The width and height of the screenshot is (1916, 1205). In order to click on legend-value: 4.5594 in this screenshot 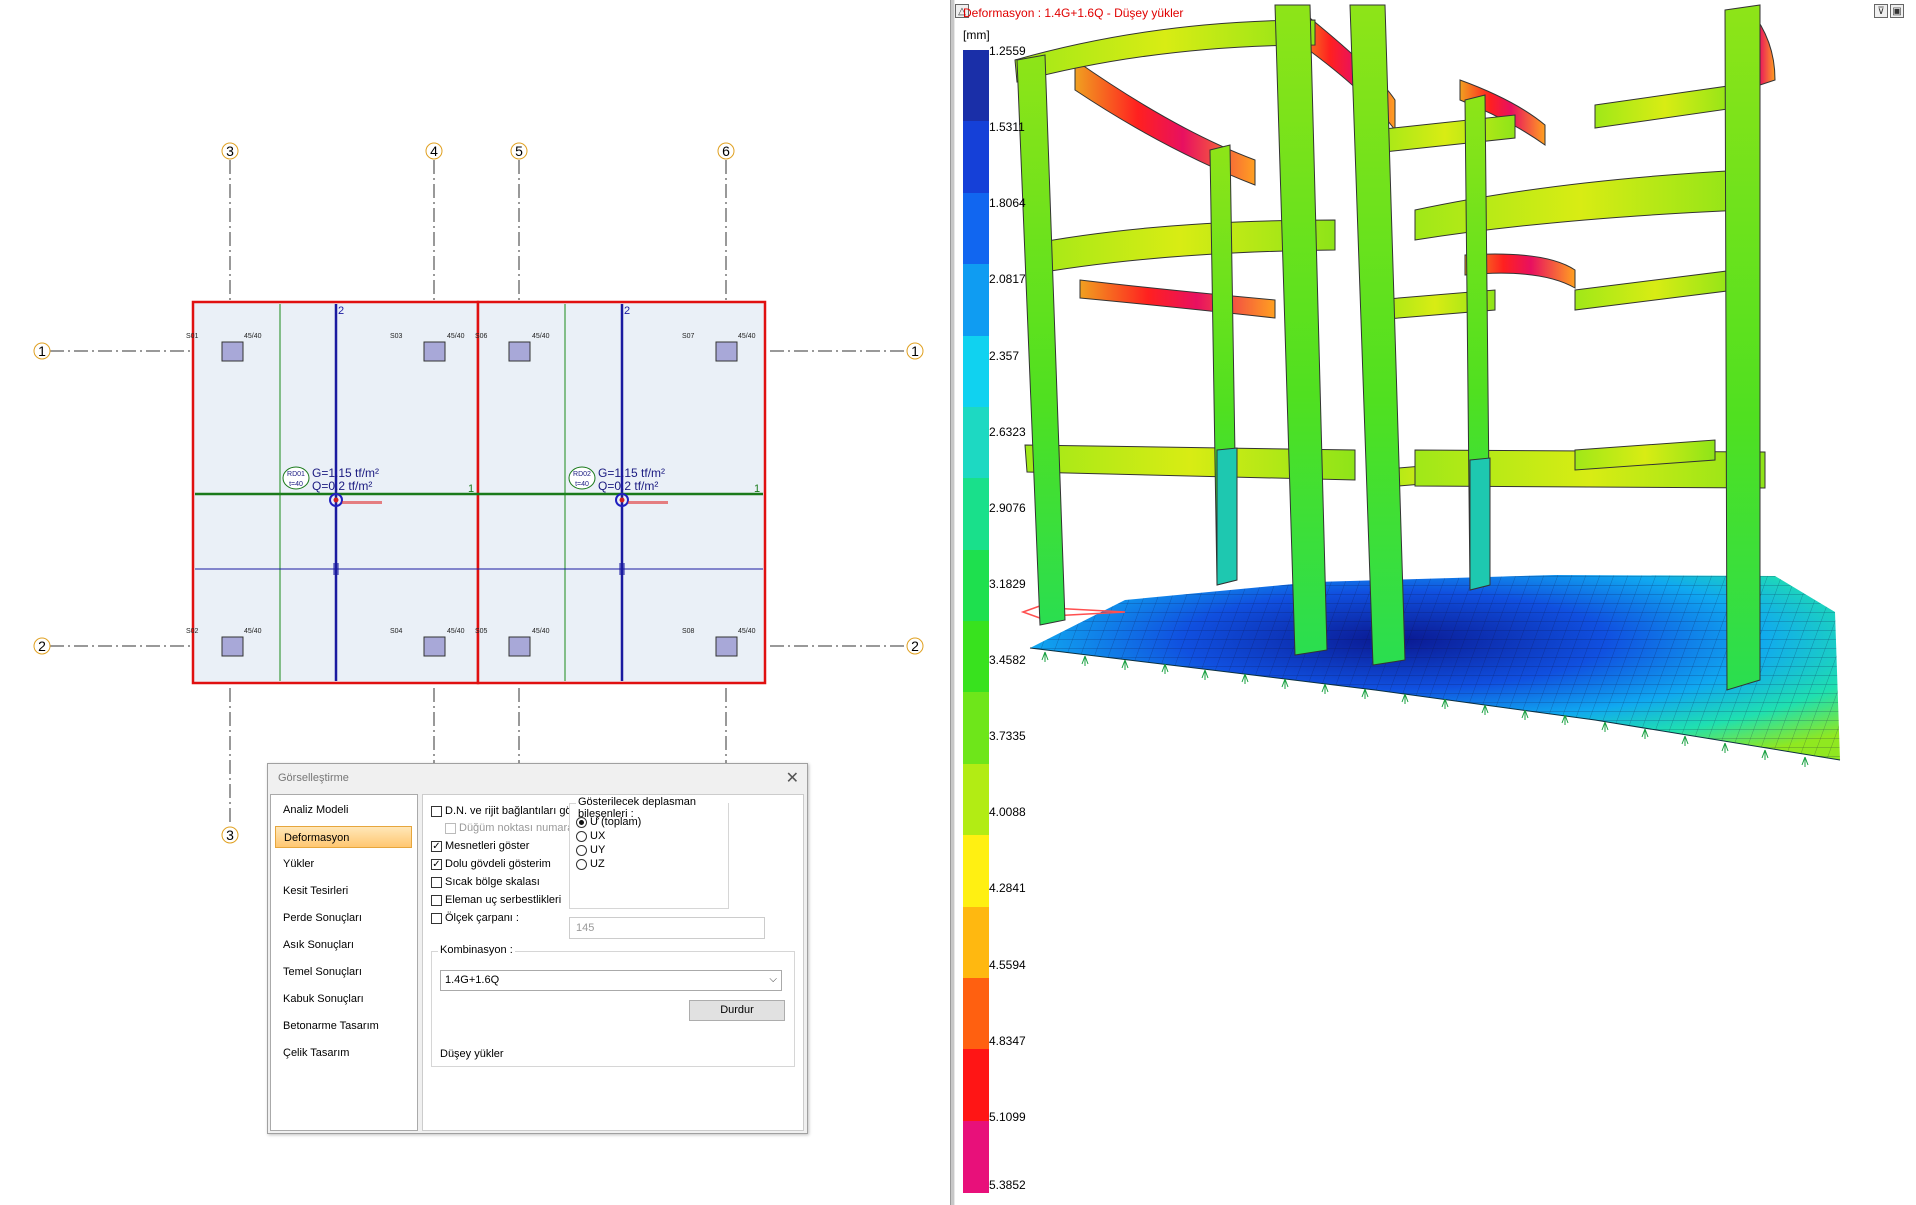, I will do `click(1007, 964)`.